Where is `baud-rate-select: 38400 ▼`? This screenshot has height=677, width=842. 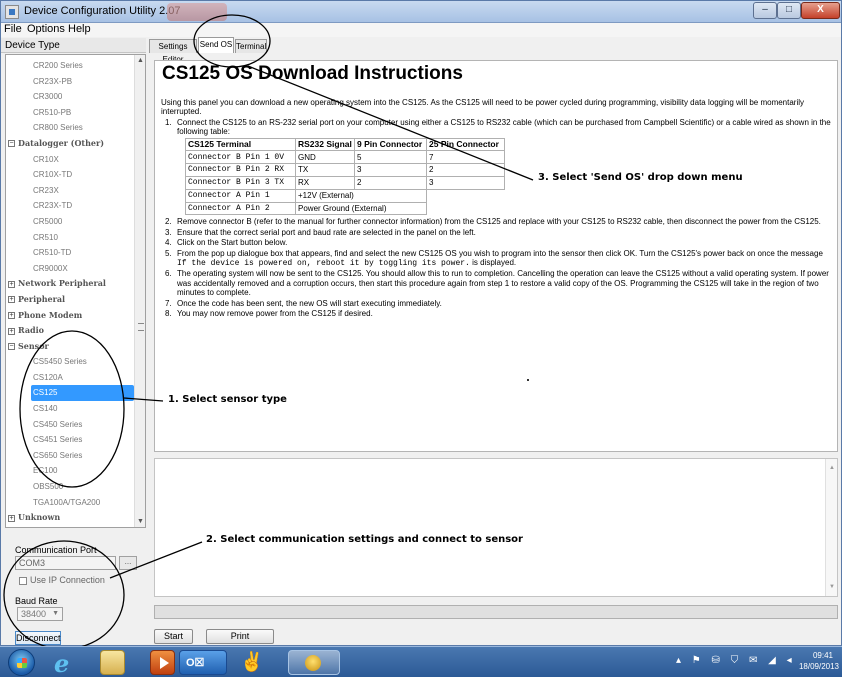 baud-rate-select: 38400 ▼ is located at coordinates (40, 614).